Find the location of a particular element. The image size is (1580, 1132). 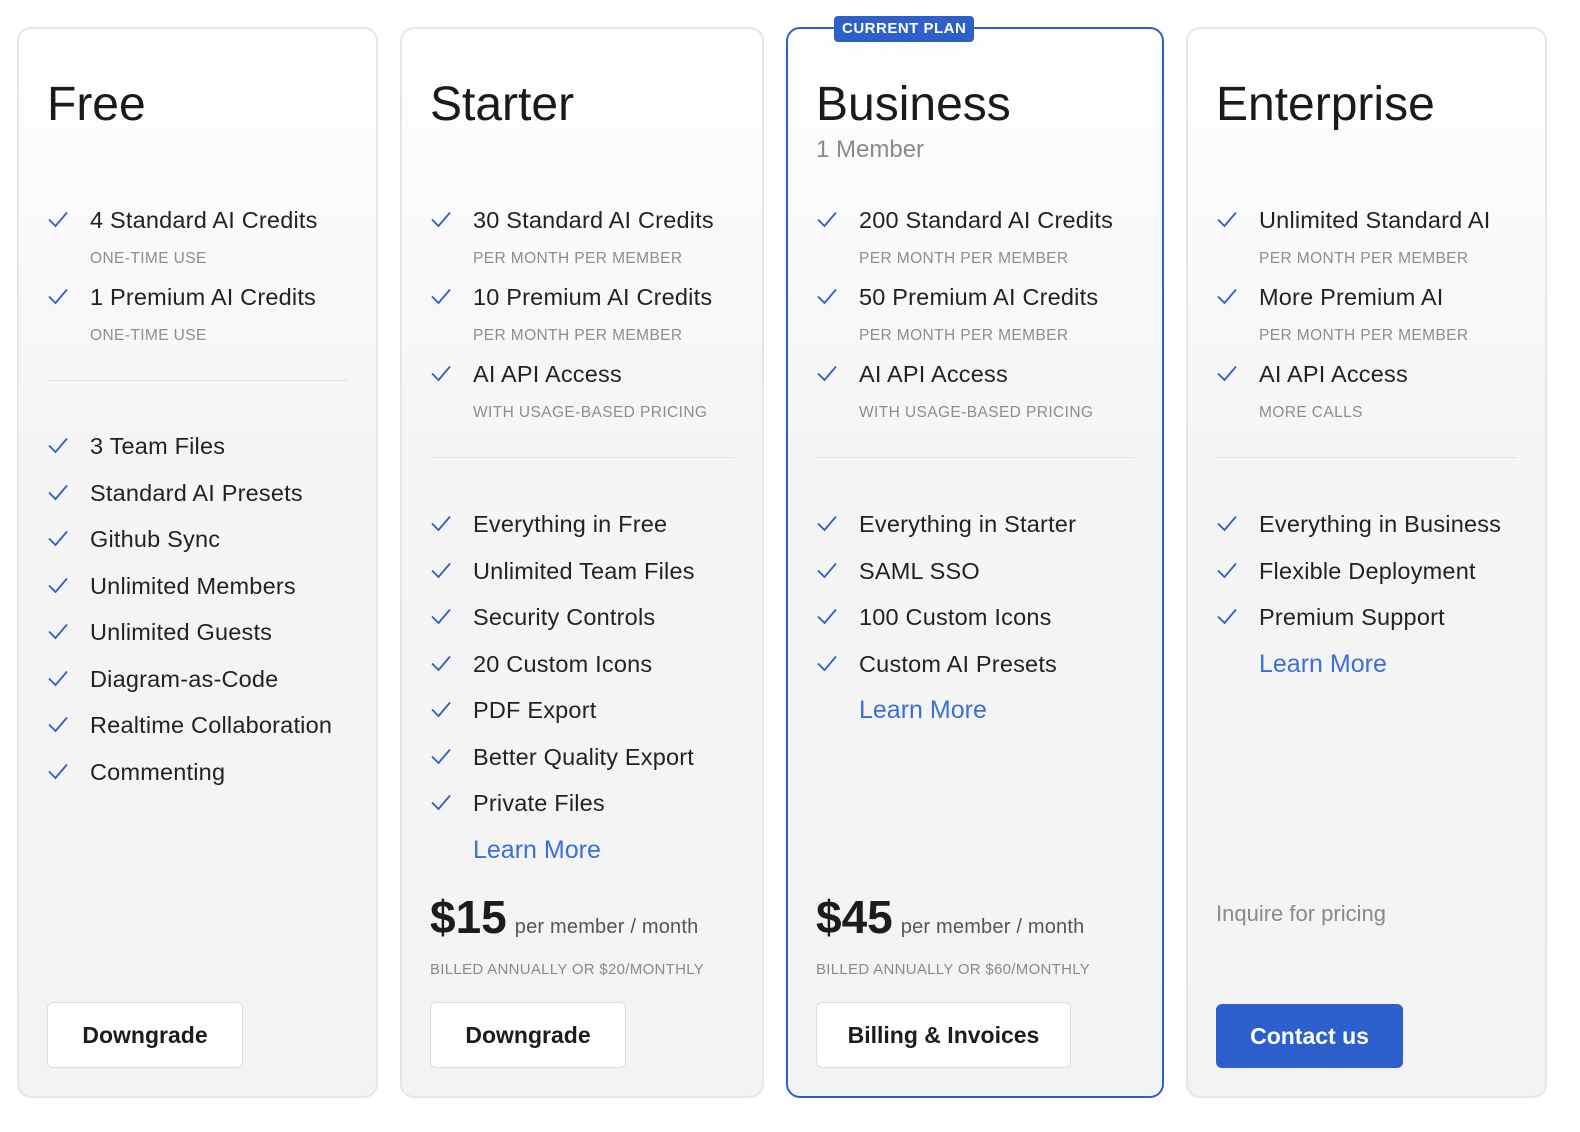

pricing-text: Inquire for pricing is located at coordinates (1301, 913).